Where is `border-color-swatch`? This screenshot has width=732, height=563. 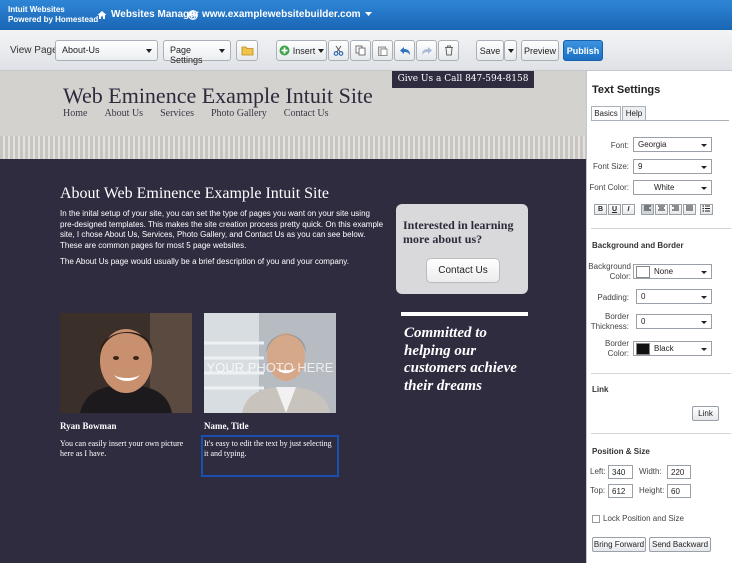 border-color-swatch is located at coordinates (643, 349).